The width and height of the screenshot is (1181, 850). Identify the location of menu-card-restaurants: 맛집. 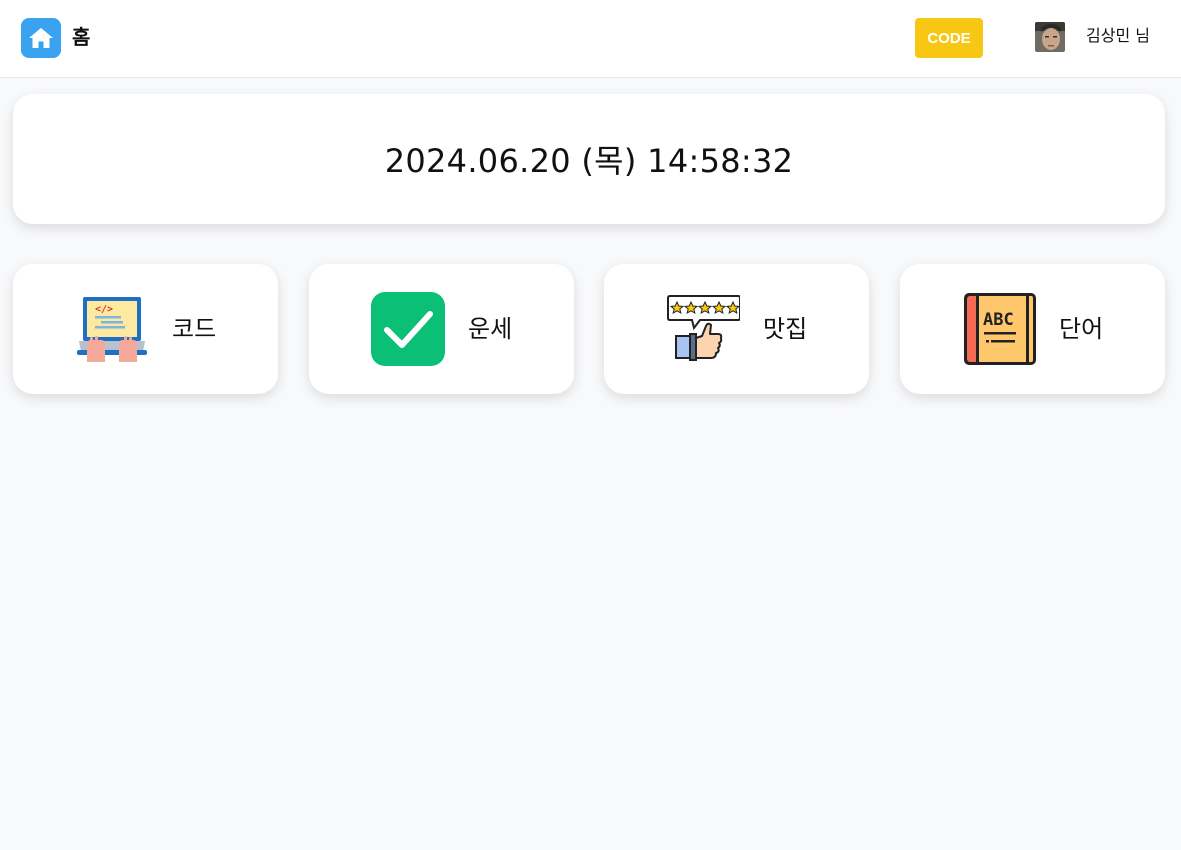
(736, 329).